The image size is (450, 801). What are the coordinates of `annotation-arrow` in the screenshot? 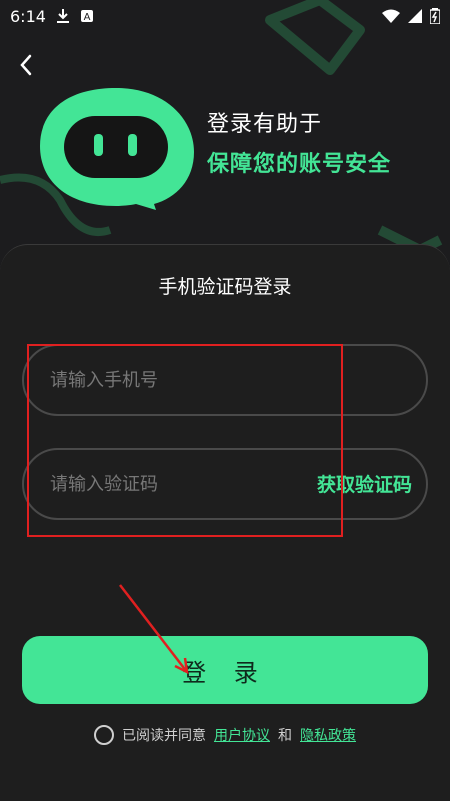 It's located at (154, 629).